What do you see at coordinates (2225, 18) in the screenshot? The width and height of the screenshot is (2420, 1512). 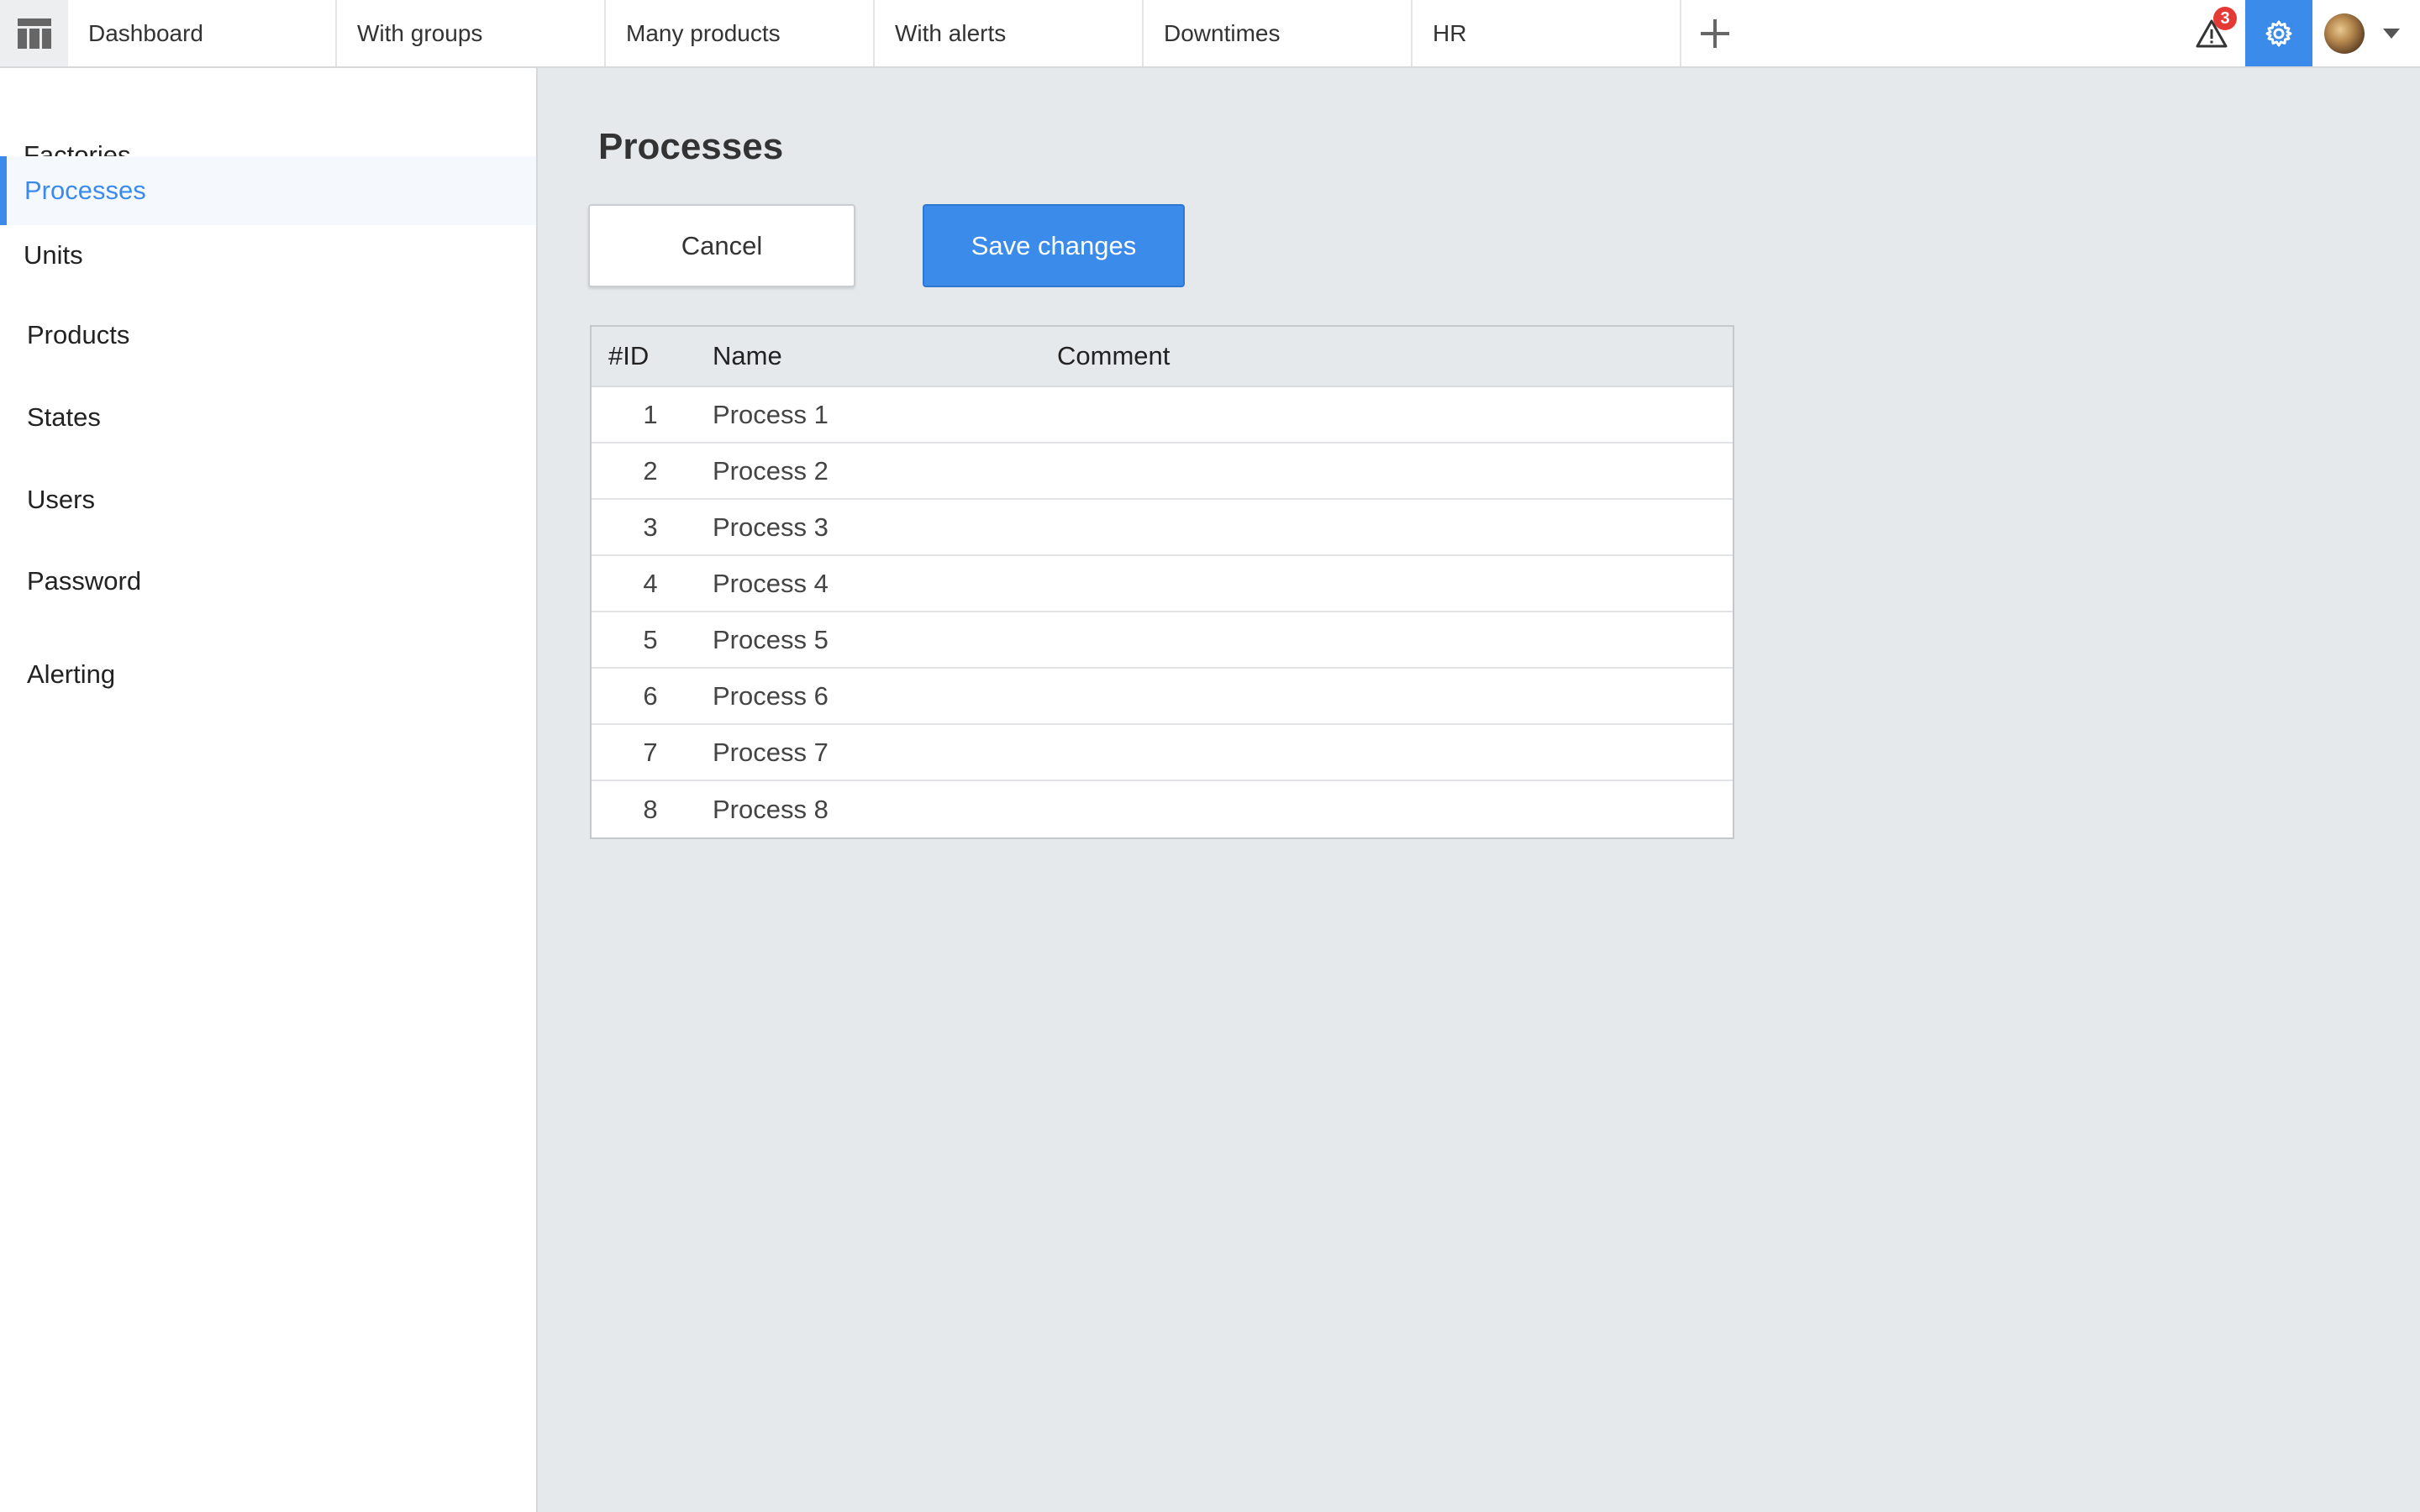 I see `alert-count-badge: 3` at bounding box center [2225, 18].